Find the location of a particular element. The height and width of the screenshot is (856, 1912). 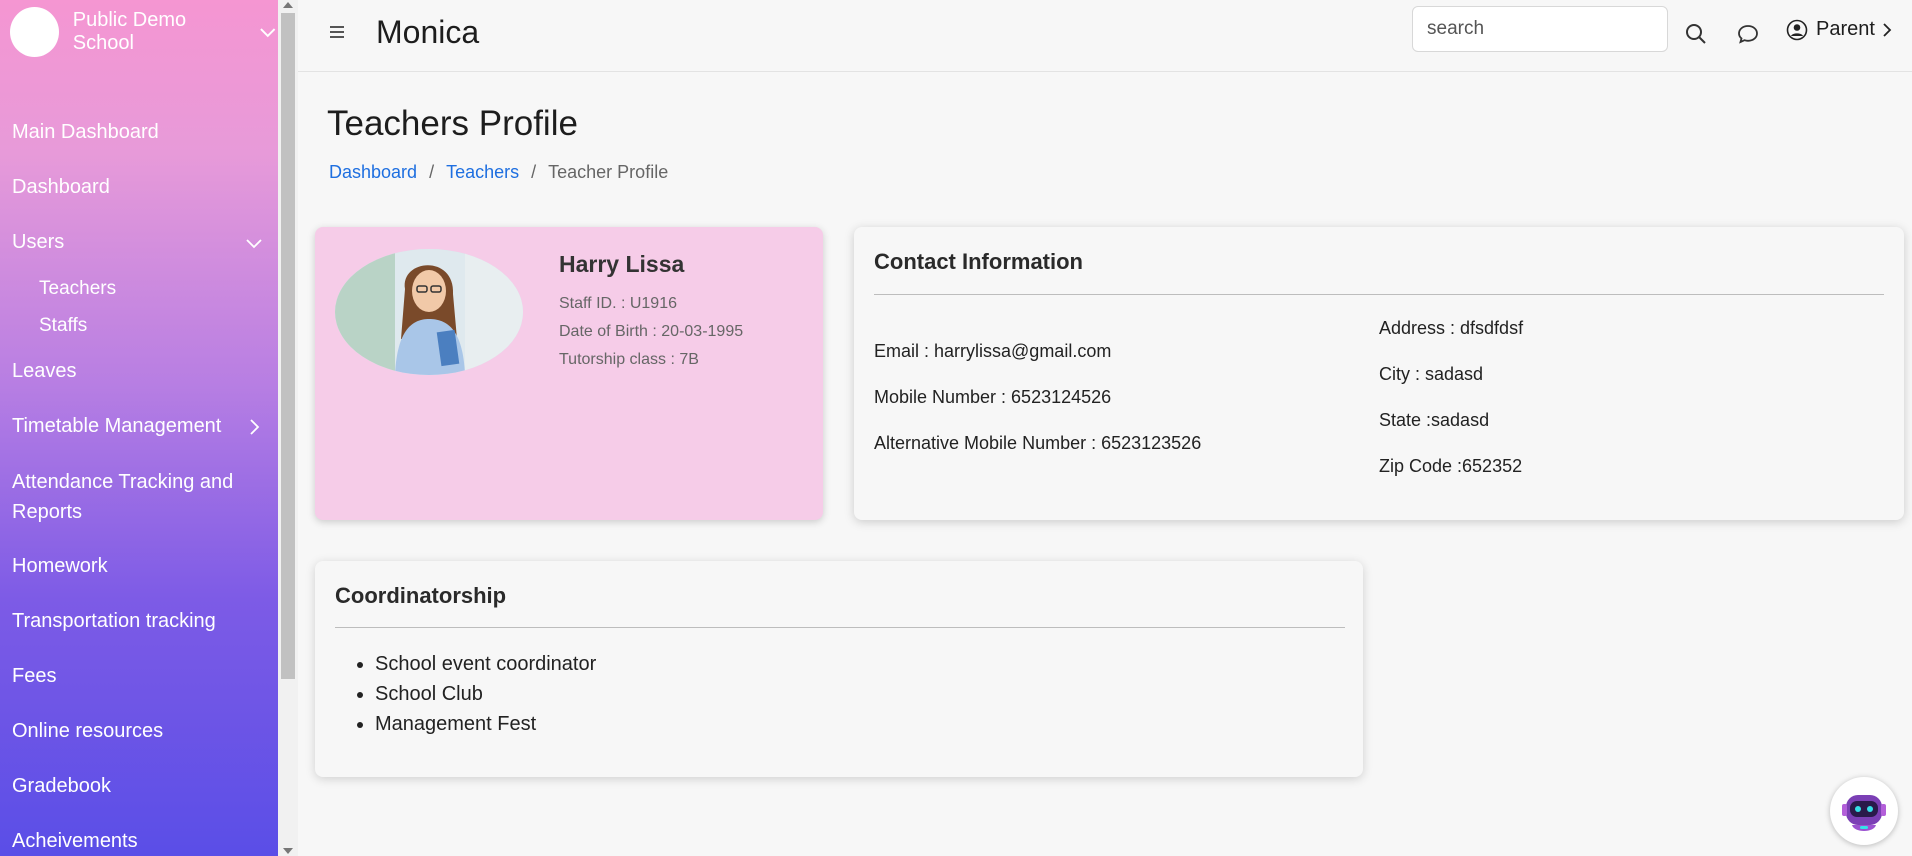

contact-alt-mobile: Alternative Mobile Number : 6523123526 is located at coordinates (1038, 443).